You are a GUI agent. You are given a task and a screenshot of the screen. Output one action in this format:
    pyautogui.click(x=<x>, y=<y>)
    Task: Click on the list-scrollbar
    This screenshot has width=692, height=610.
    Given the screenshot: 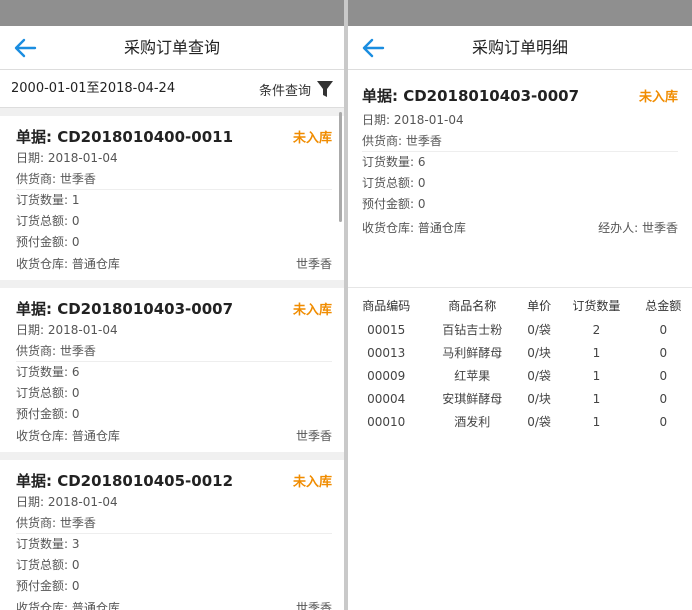 What is the action you would take?
    pyautogui.click(x=340, y=167)
    